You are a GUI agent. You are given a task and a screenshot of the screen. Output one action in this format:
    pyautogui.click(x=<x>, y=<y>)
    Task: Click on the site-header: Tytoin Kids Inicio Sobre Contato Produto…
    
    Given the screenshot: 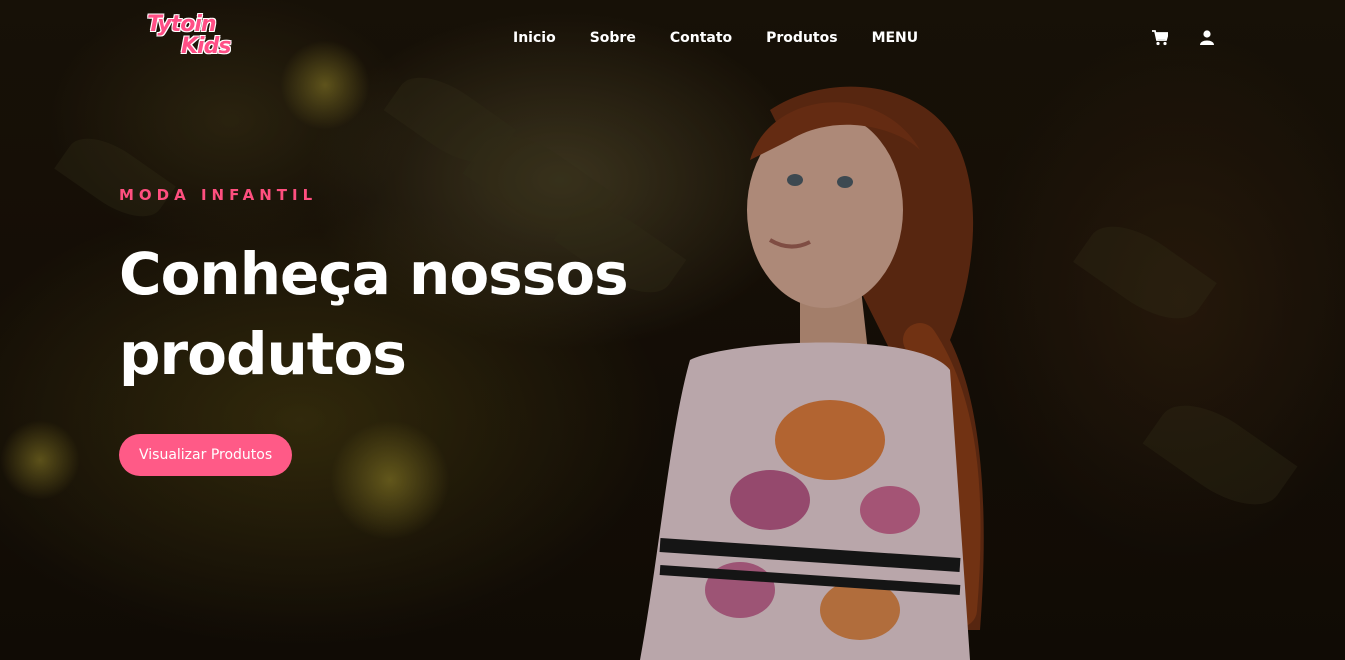 What is the action you would take?
    pyautogui.click(x=672, y=39)
    